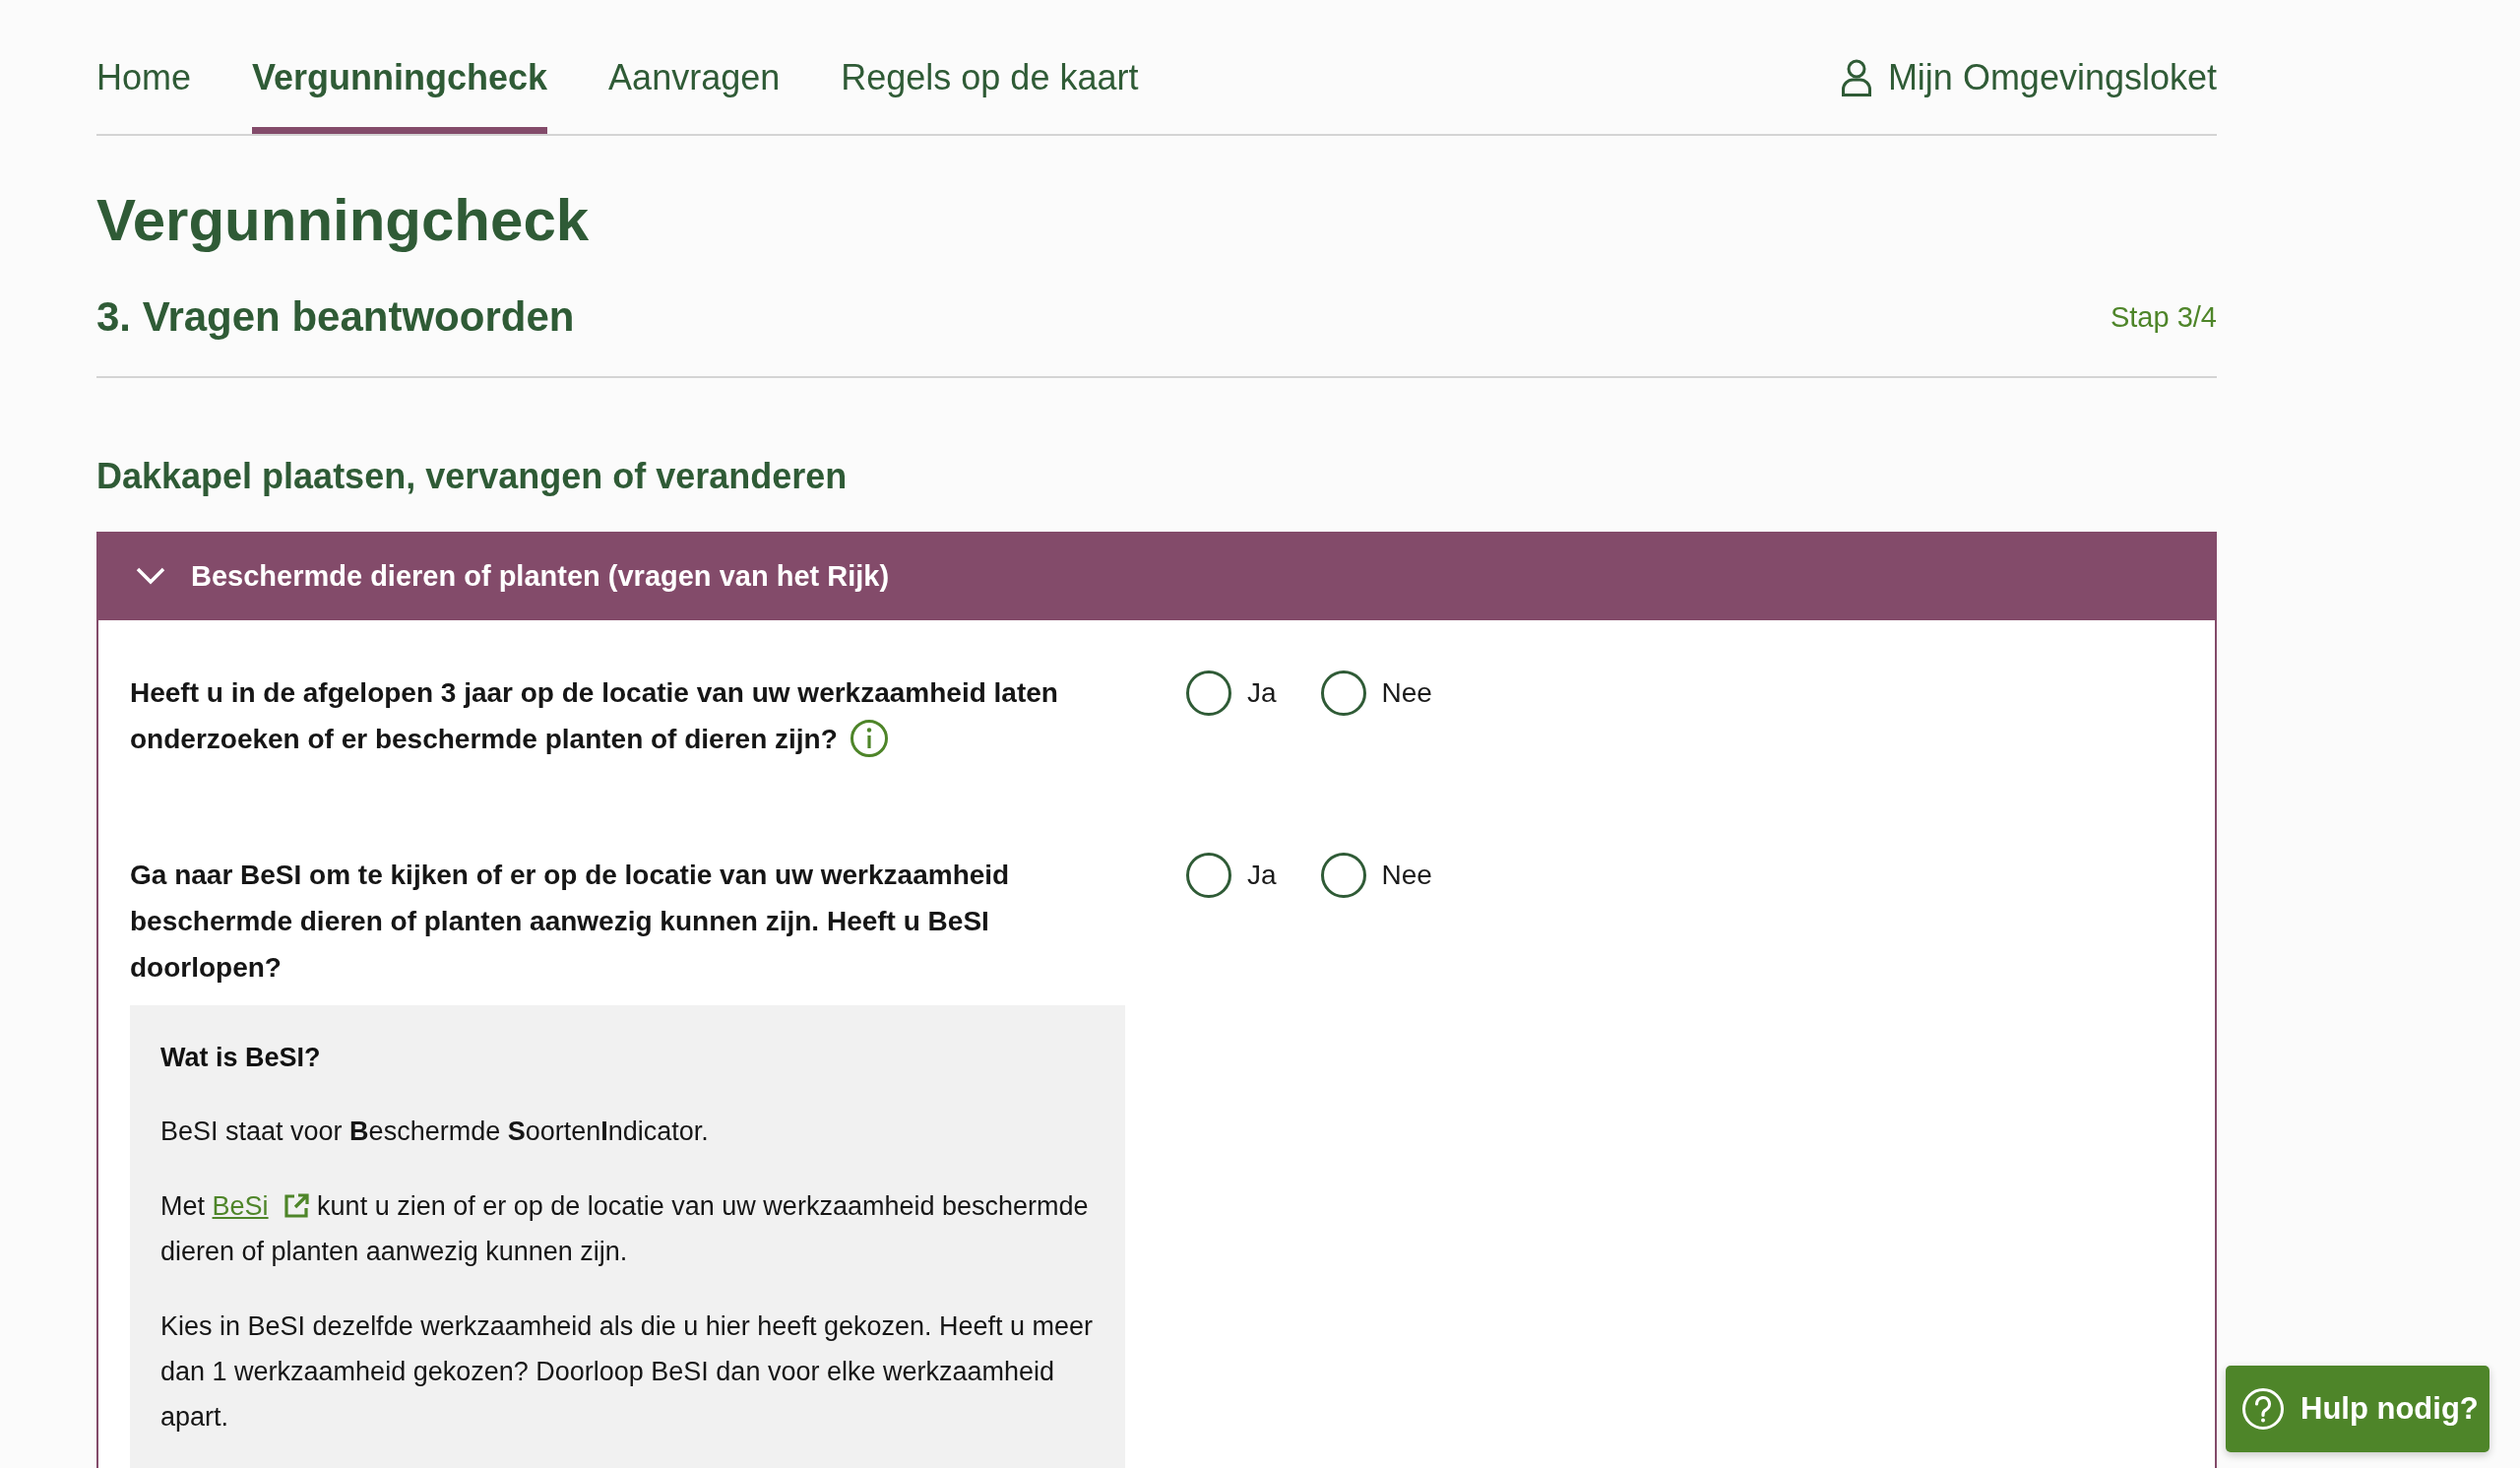  What do you see at coordinates (150, 576) in the screenshot?
I see `chevron-down-icon` at bounding box center [150, 576].